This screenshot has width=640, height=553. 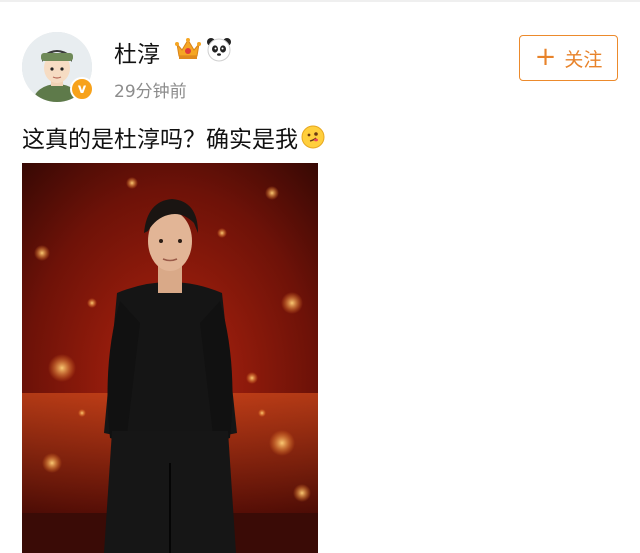 I want to click on post-content: 这真的是杜淳吗？确实是我, so click(x=173, y=137).